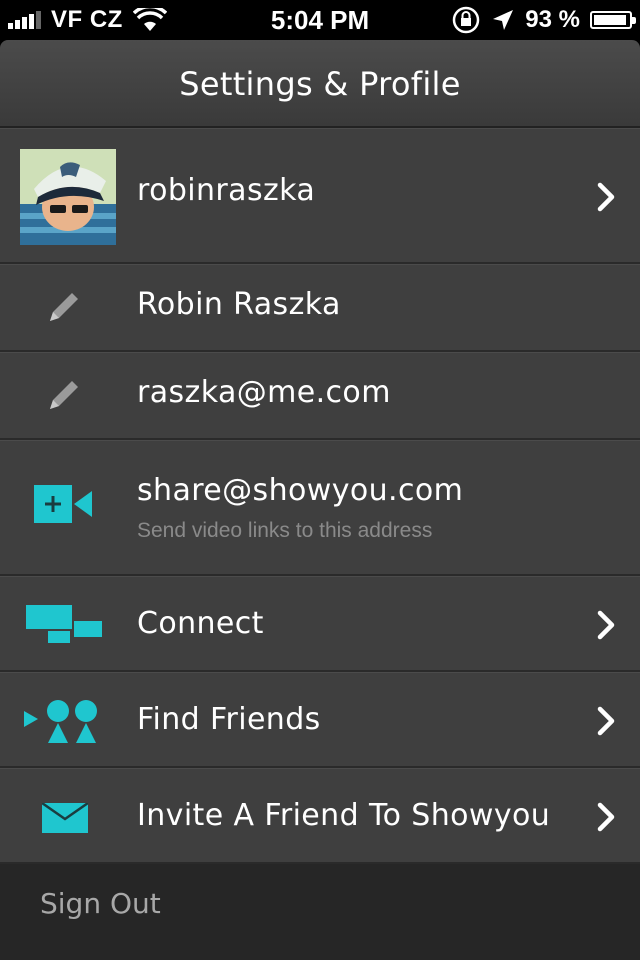 This screenshot has height=960, width=640. I want to click on envelope-icon, so click(65, 818).